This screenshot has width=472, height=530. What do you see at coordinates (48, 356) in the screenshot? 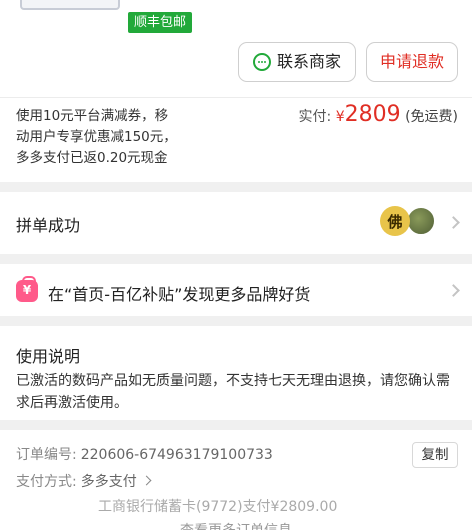
I see `usage-notes-title: 使用说明` at bounding box center [48, 356].